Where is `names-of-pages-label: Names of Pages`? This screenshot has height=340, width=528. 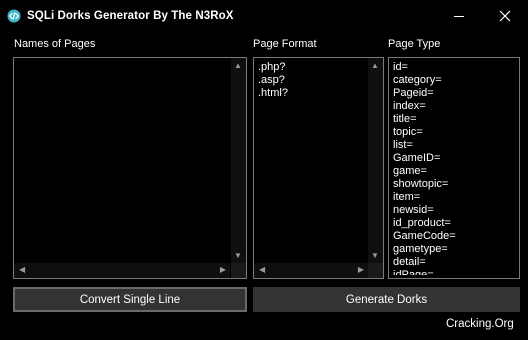
names-of-pages-label: Names of Pages is located at coordinates (55, 44).